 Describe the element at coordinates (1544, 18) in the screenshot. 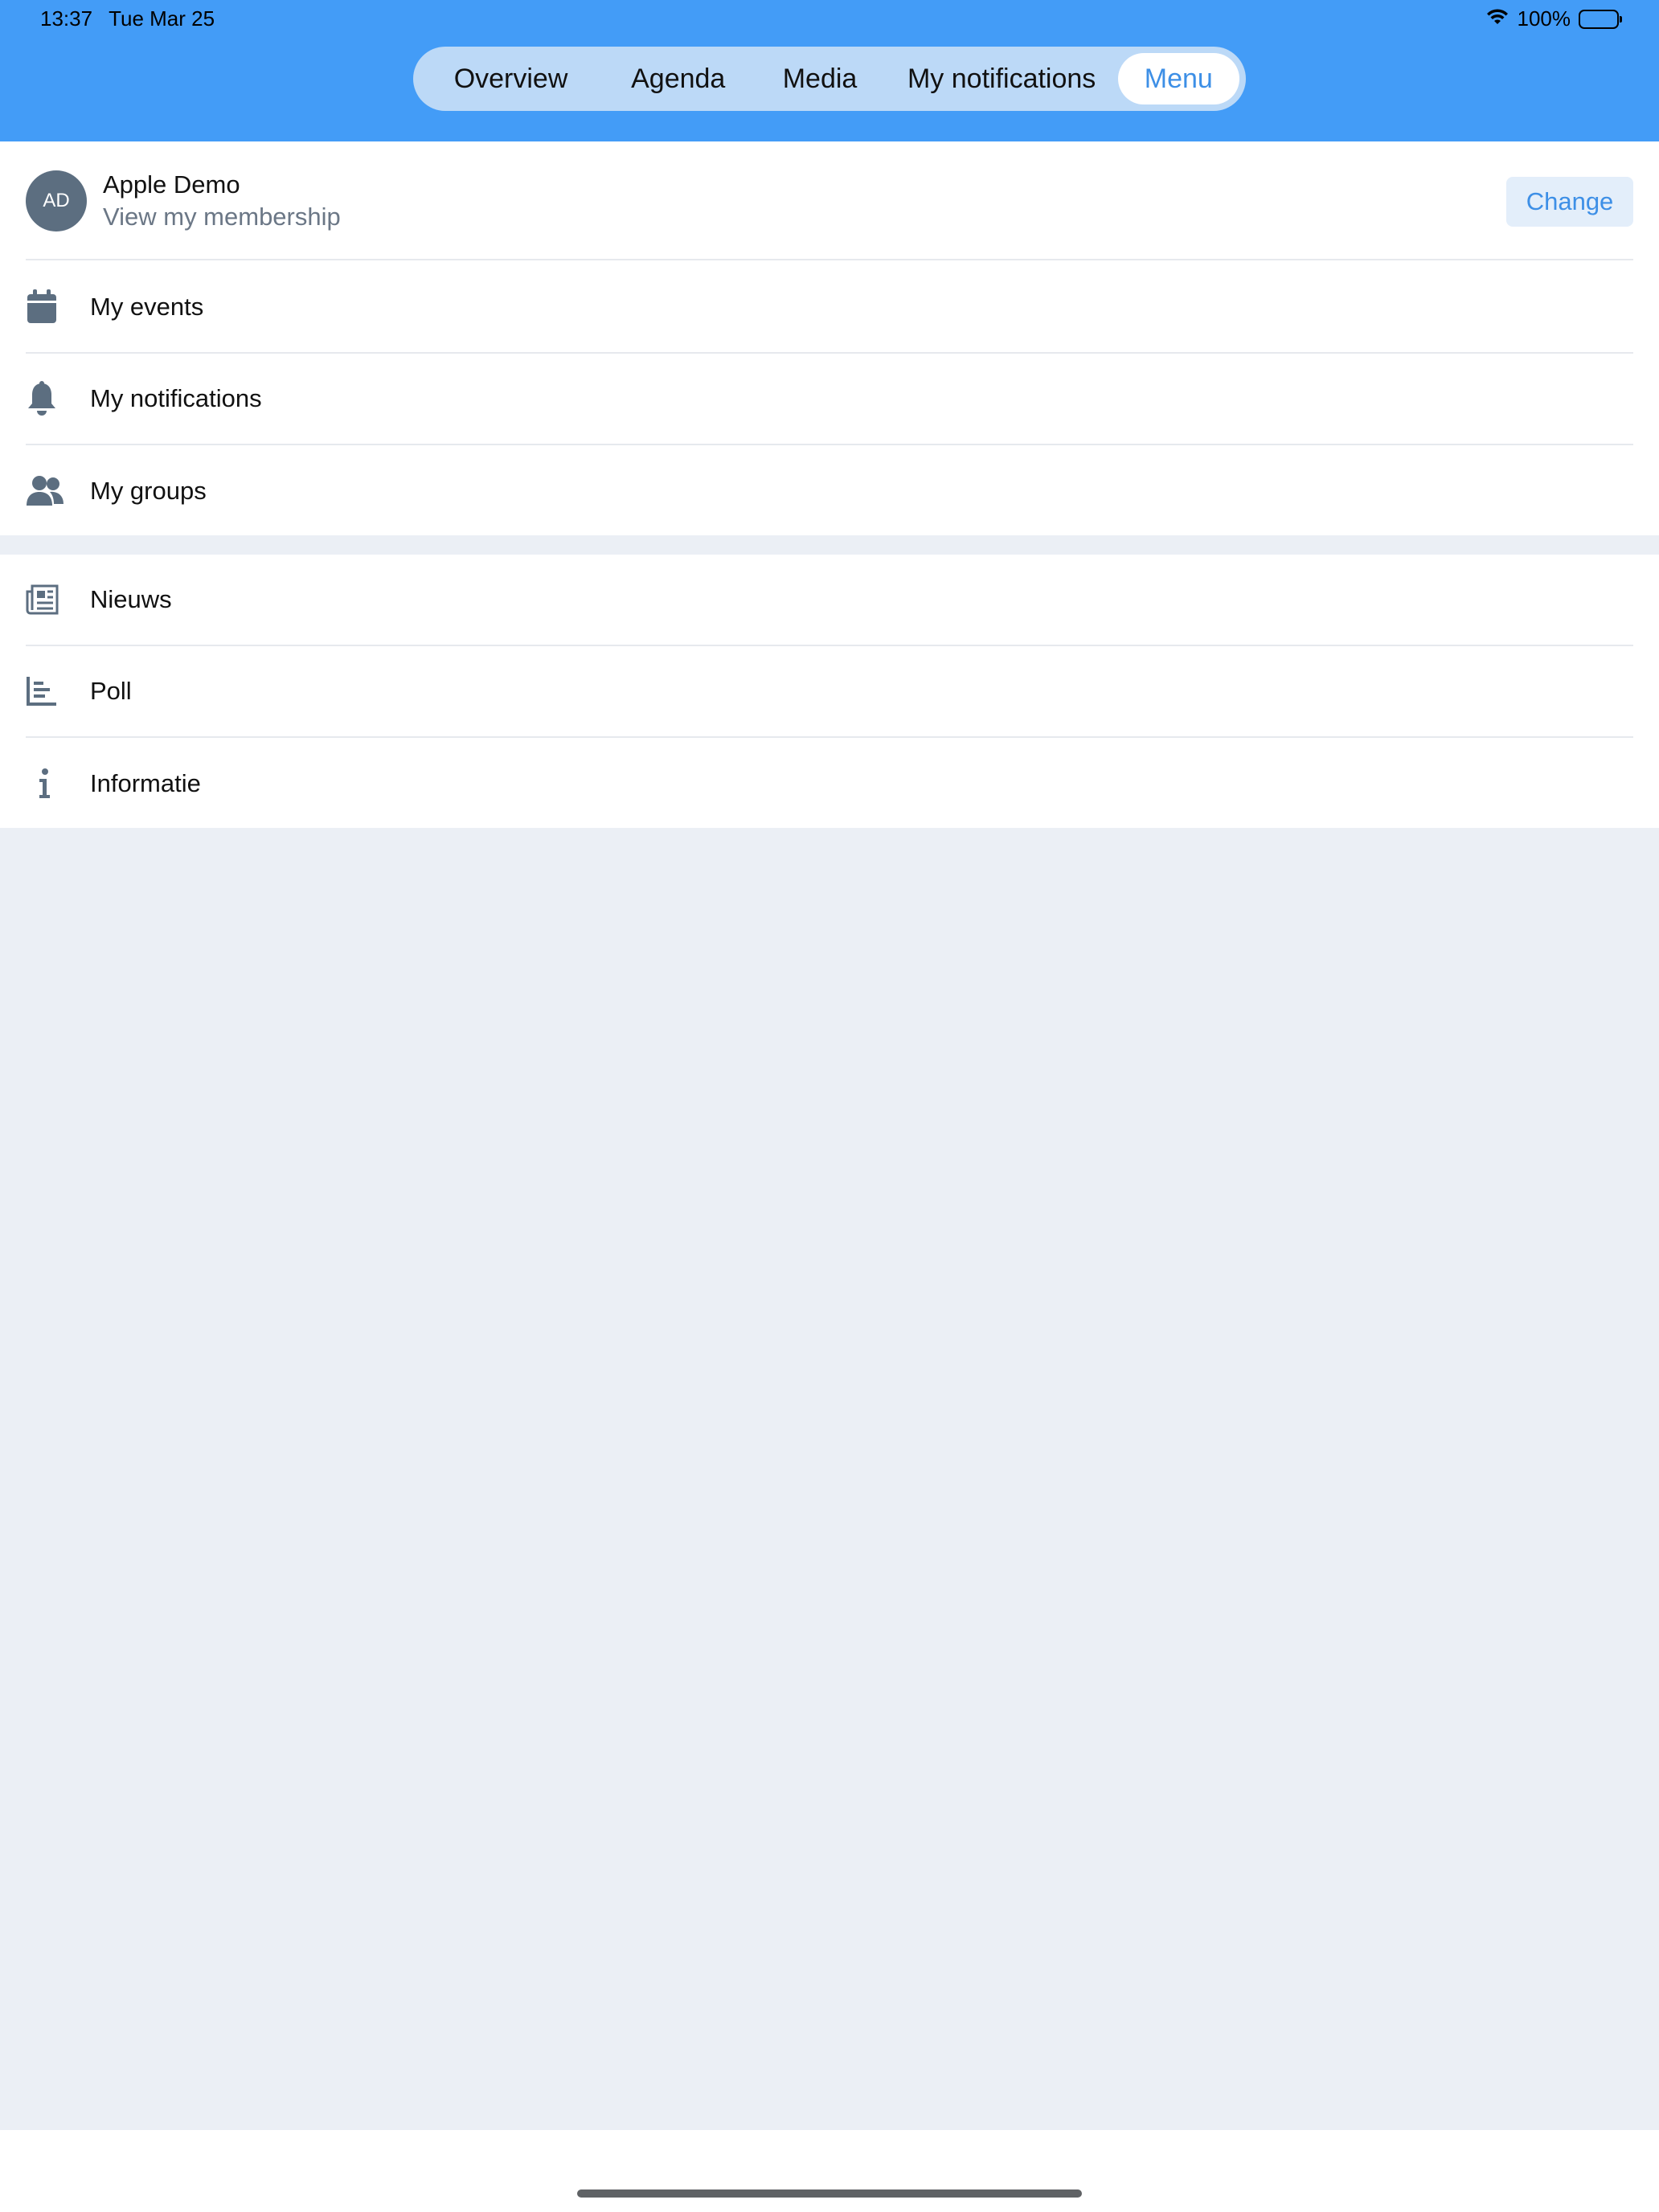

I see `battery-percent: 100%` at that location.